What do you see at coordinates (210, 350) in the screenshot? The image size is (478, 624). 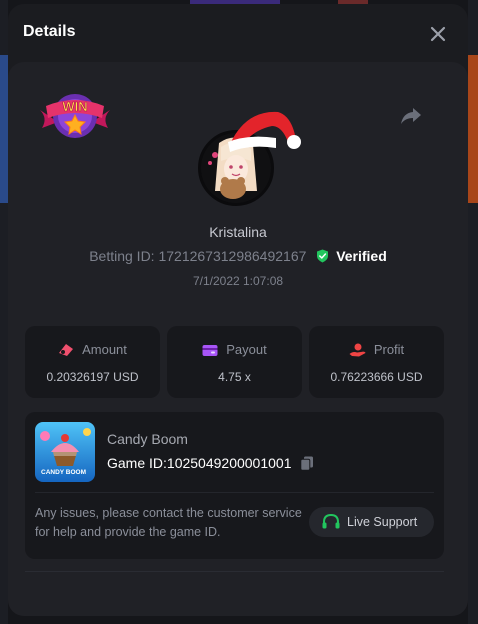 I see `wallet-icon` at bounding box center [210, 350].